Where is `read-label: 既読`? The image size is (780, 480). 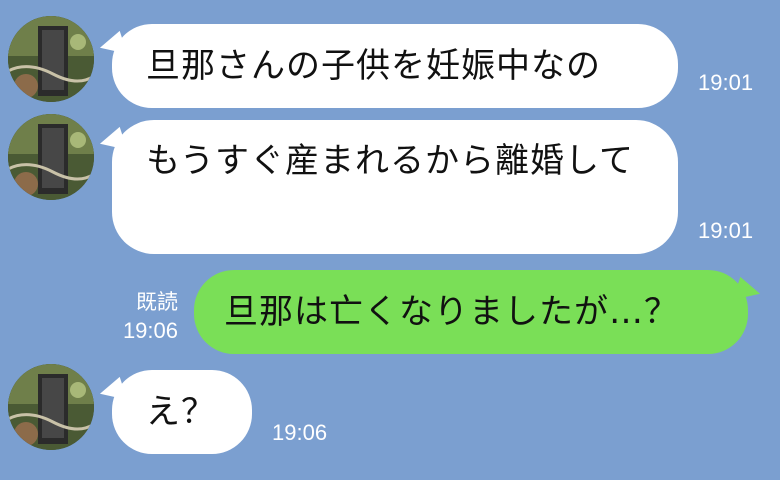 read-label: 既読 is located at coordinates (157, 302).